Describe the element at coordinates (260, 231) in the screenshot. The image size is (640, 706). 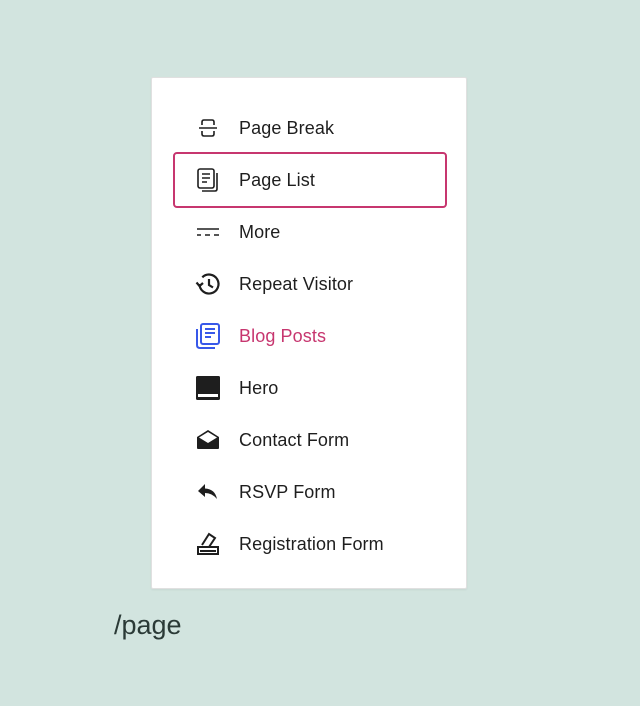
I see `menu-item-label: More` at that location.